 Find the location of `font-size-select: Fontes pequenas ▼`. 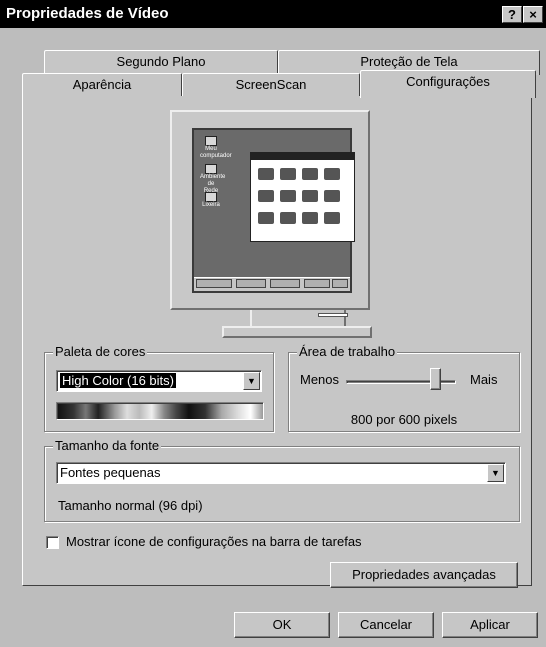

font-size-select: Fontes pequenas ▼ is located at coordinates (281, 473).